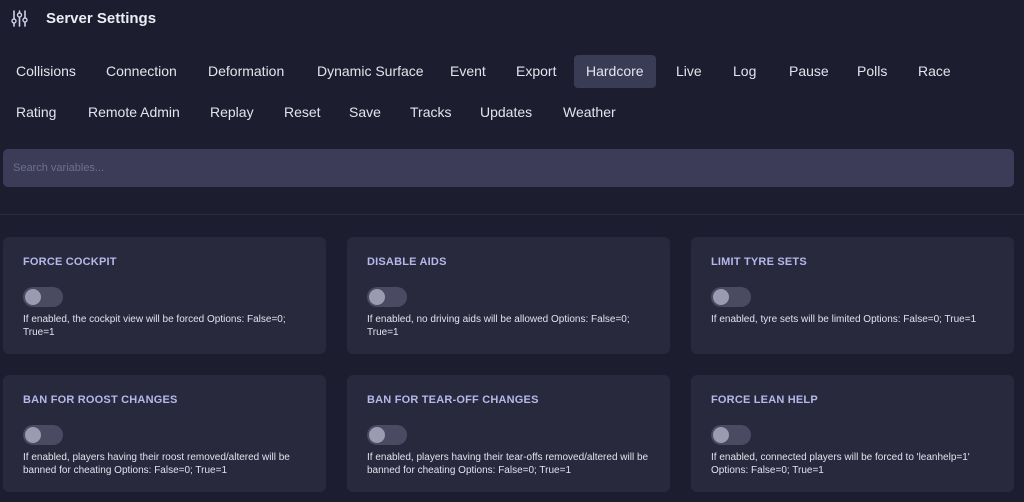  Describe the element at coordinates (506, 112) in the screenshot. I see `tab-updates: Updates` at that location.